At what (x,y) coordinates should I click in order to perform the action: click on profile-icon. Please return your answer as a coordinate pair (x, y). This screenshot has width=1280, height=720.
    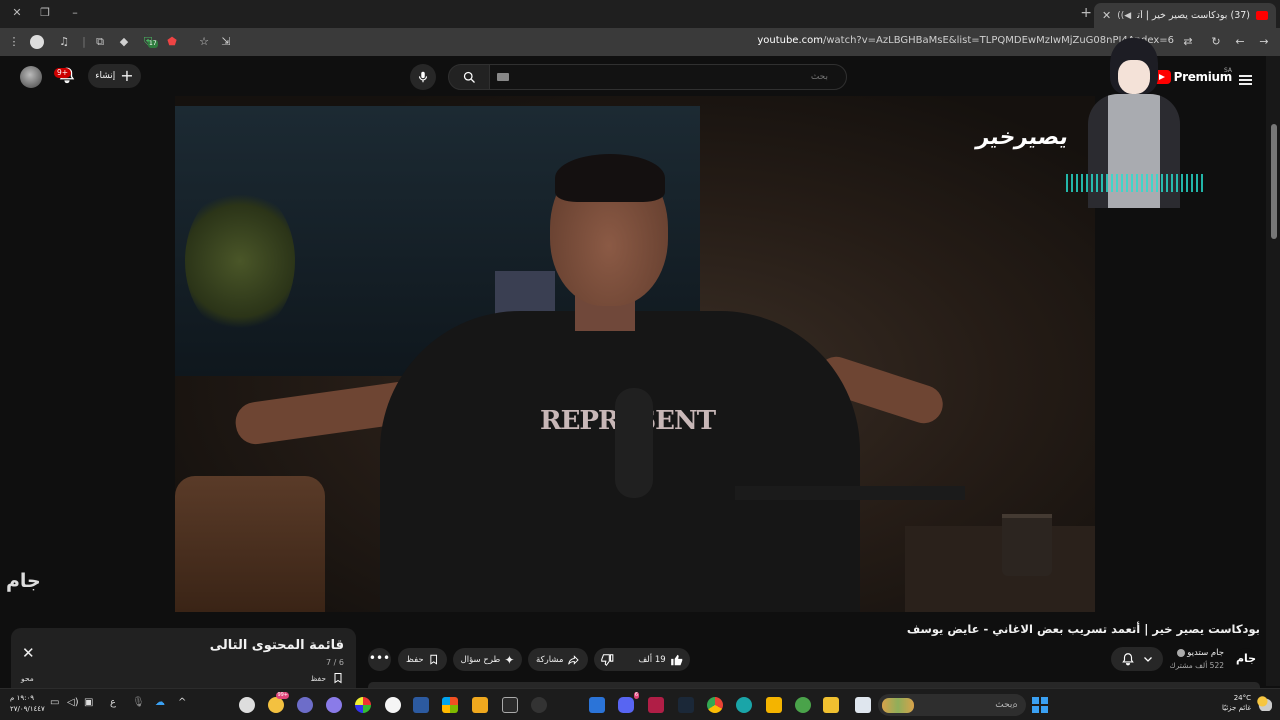
    Looking at the image, I should click on (37, 42).